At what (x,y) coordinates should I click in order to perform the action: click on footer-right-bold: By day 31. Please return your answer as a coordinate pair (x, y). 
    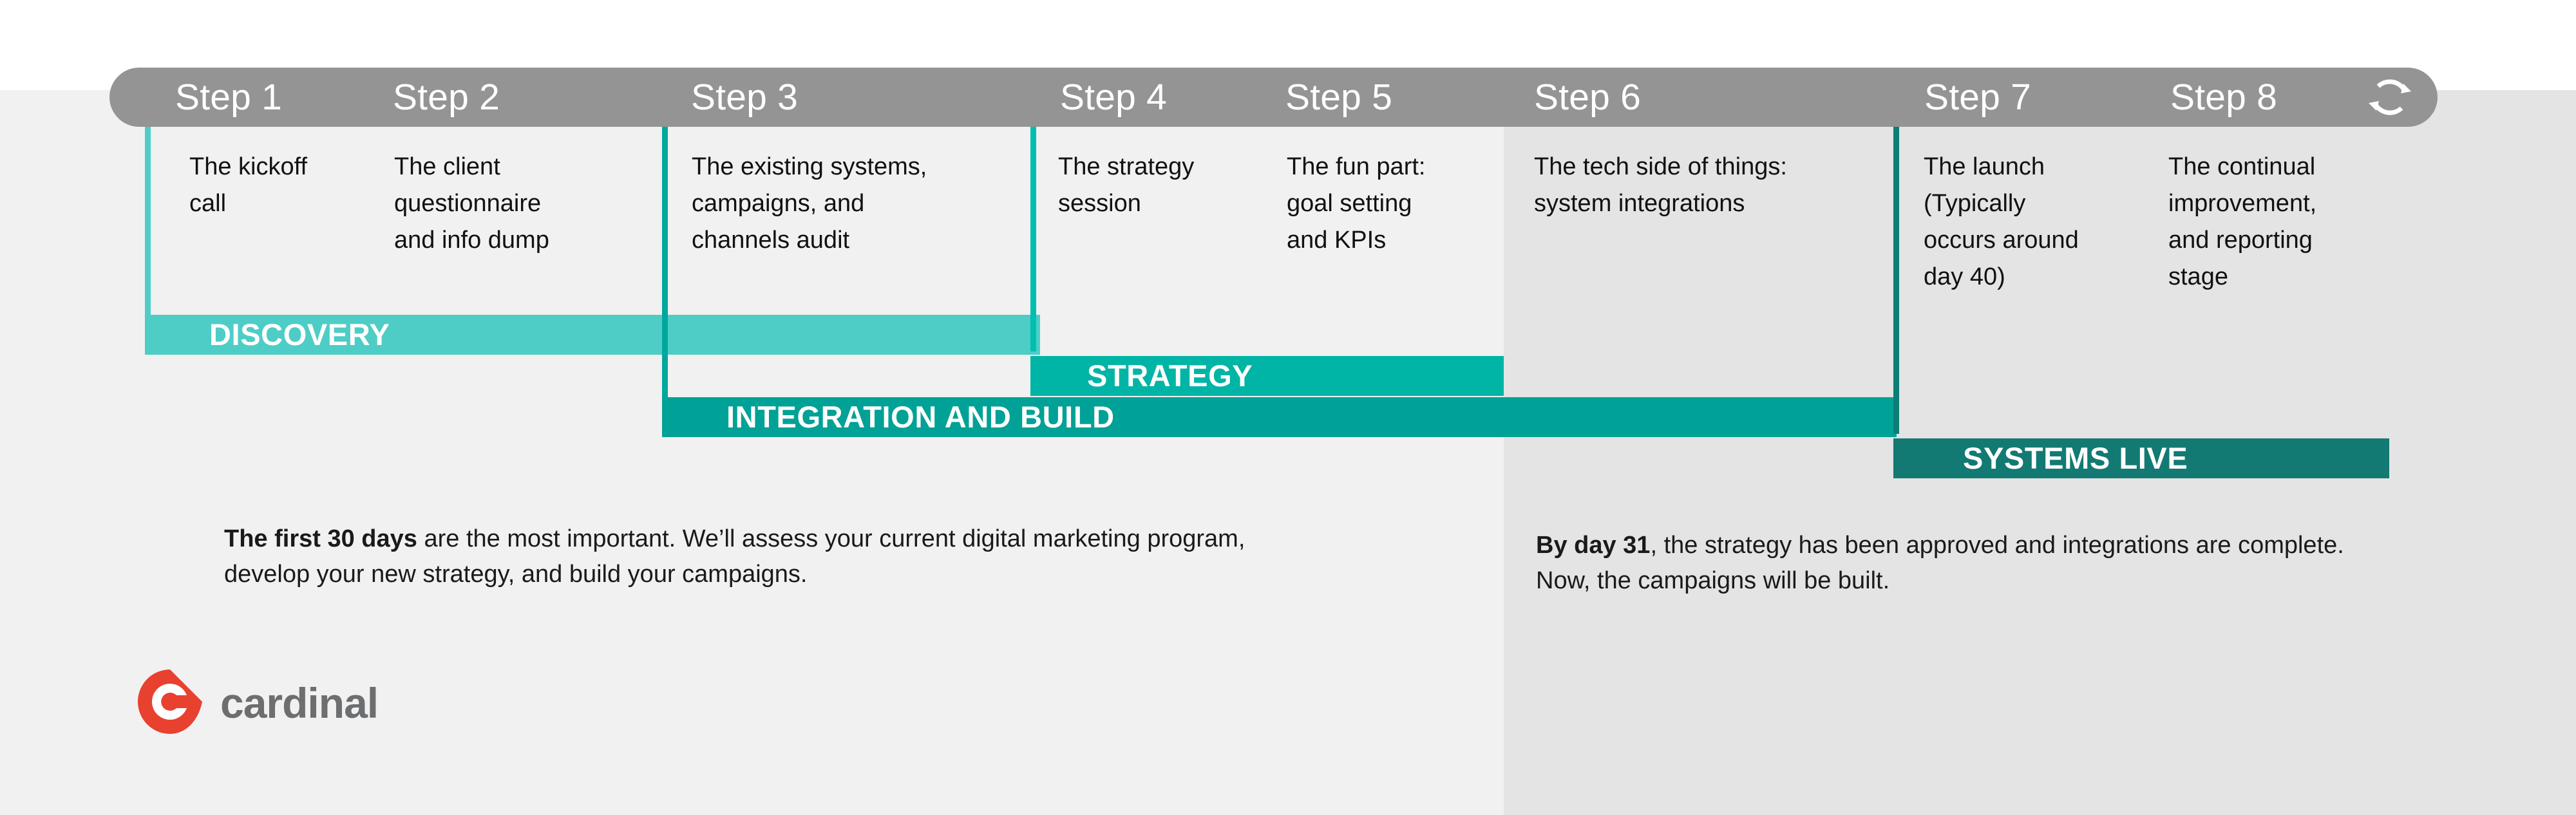
    Looking at the image, I should click on (1593, 545).